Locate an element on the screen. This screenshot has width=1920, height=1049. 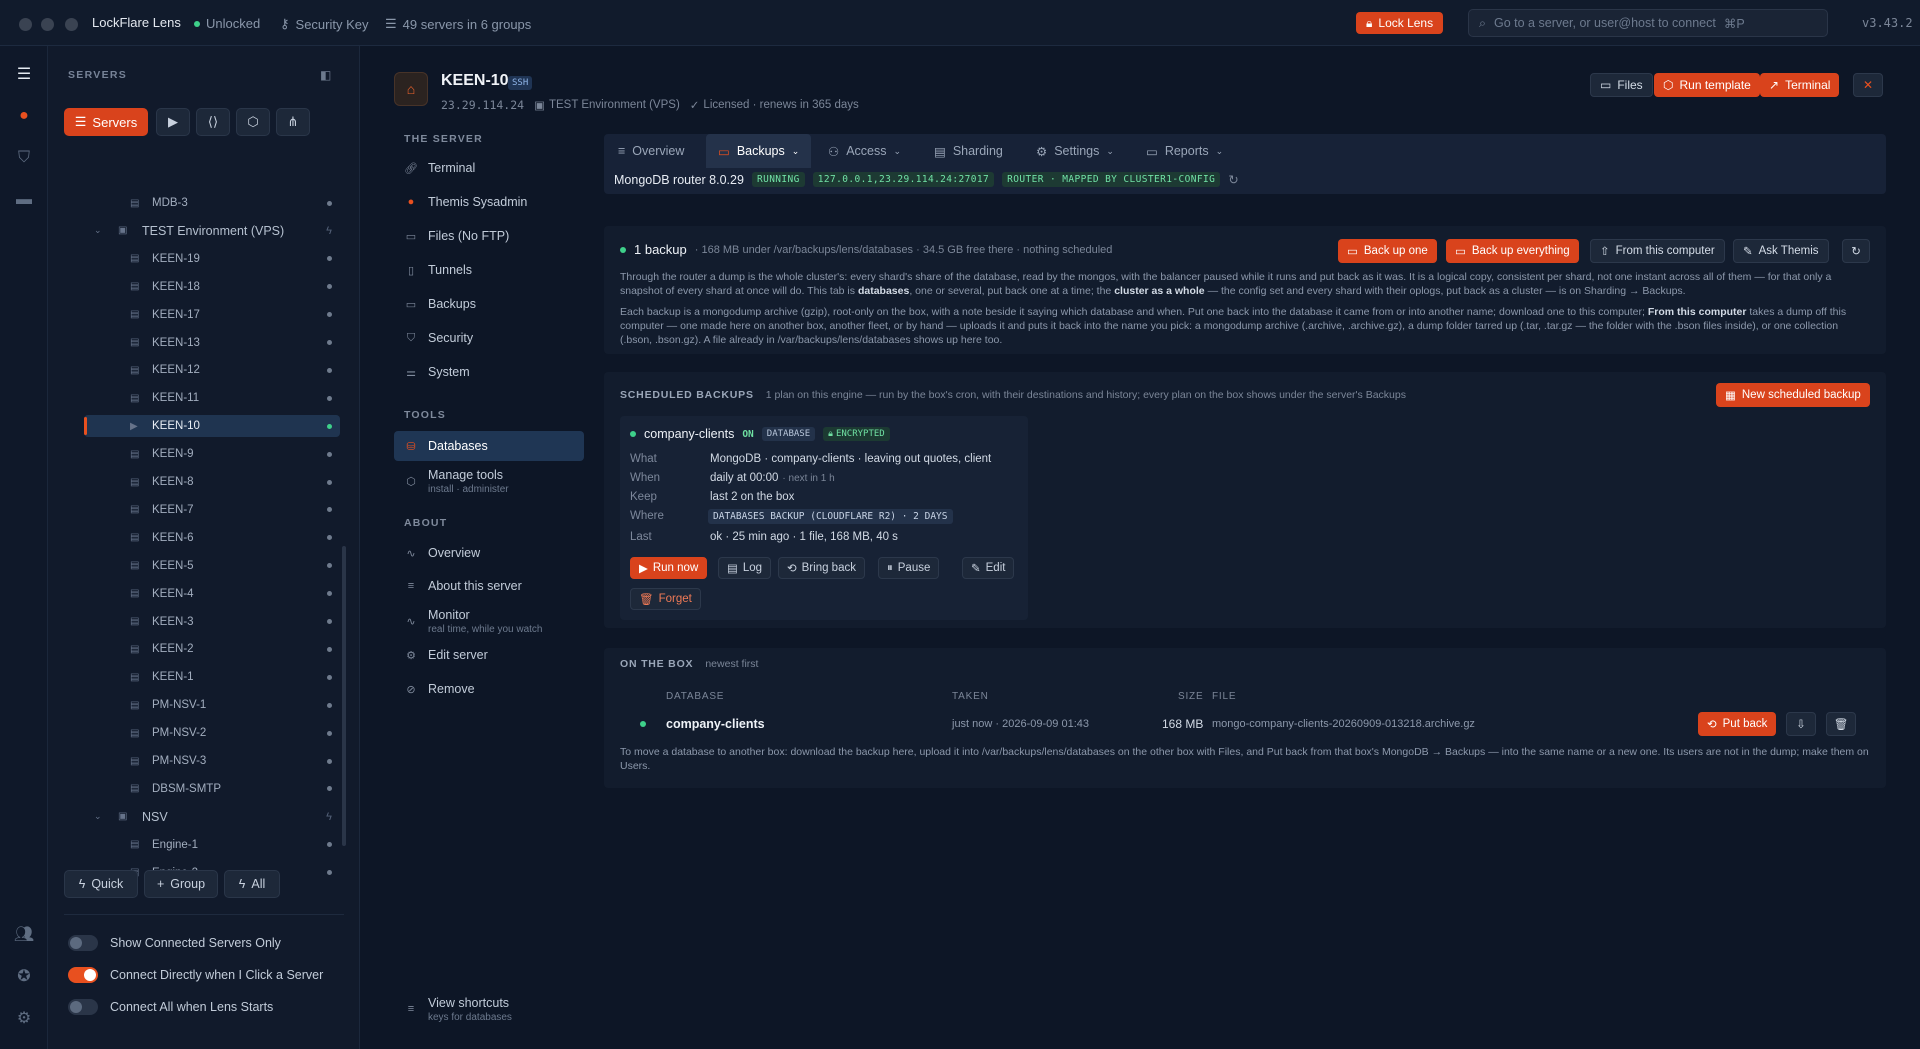
nav-security: ⛉ Security is located at coordinates (489, 338).